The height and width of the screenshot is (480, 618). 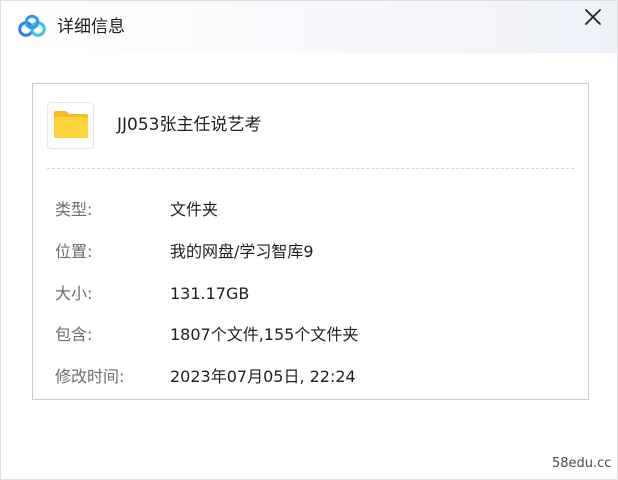 What do you see at coordinates (210, 293) in the screenshot?
I see `detail-value: 131.17GB` at bounding box center [210, 293].